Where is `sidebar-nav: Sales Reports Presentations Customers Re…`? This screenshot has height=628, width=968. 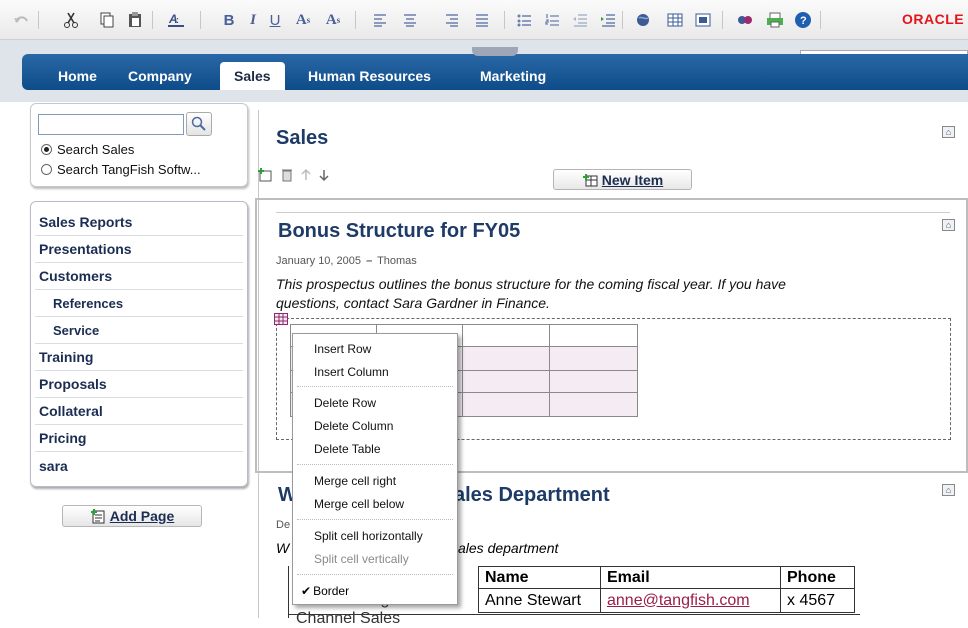
sidebar-nav: Sales Reports Presentations Customers Re… is located at coordinates (139, 344).